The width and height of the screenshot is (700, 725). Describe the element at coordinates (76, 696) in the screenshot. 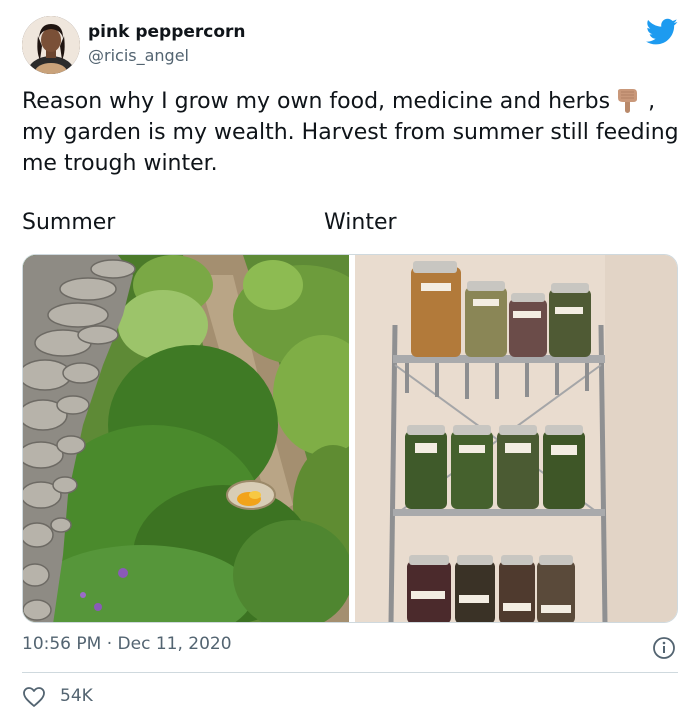

I see `like-count: 54K` at that location.